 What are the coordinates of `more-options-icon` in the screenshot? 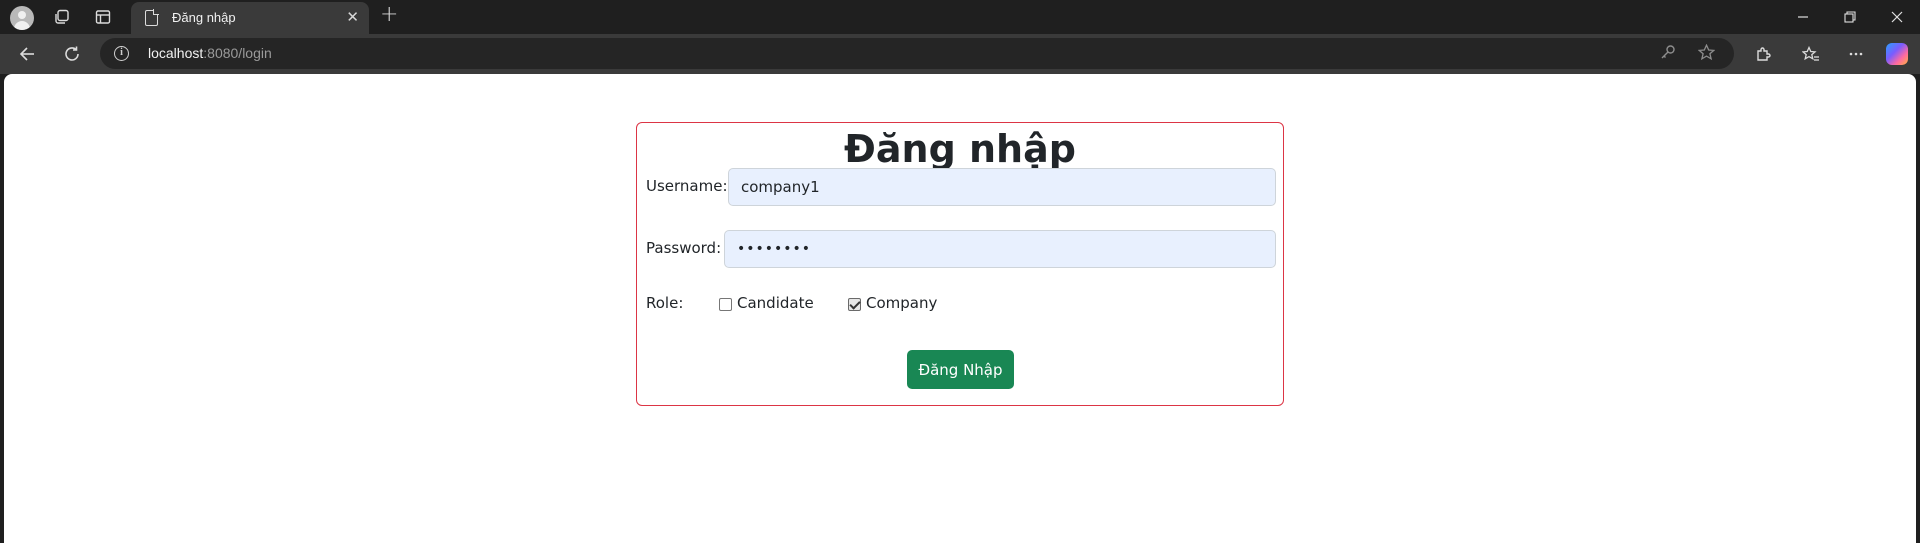 It's located at (1856, 54).